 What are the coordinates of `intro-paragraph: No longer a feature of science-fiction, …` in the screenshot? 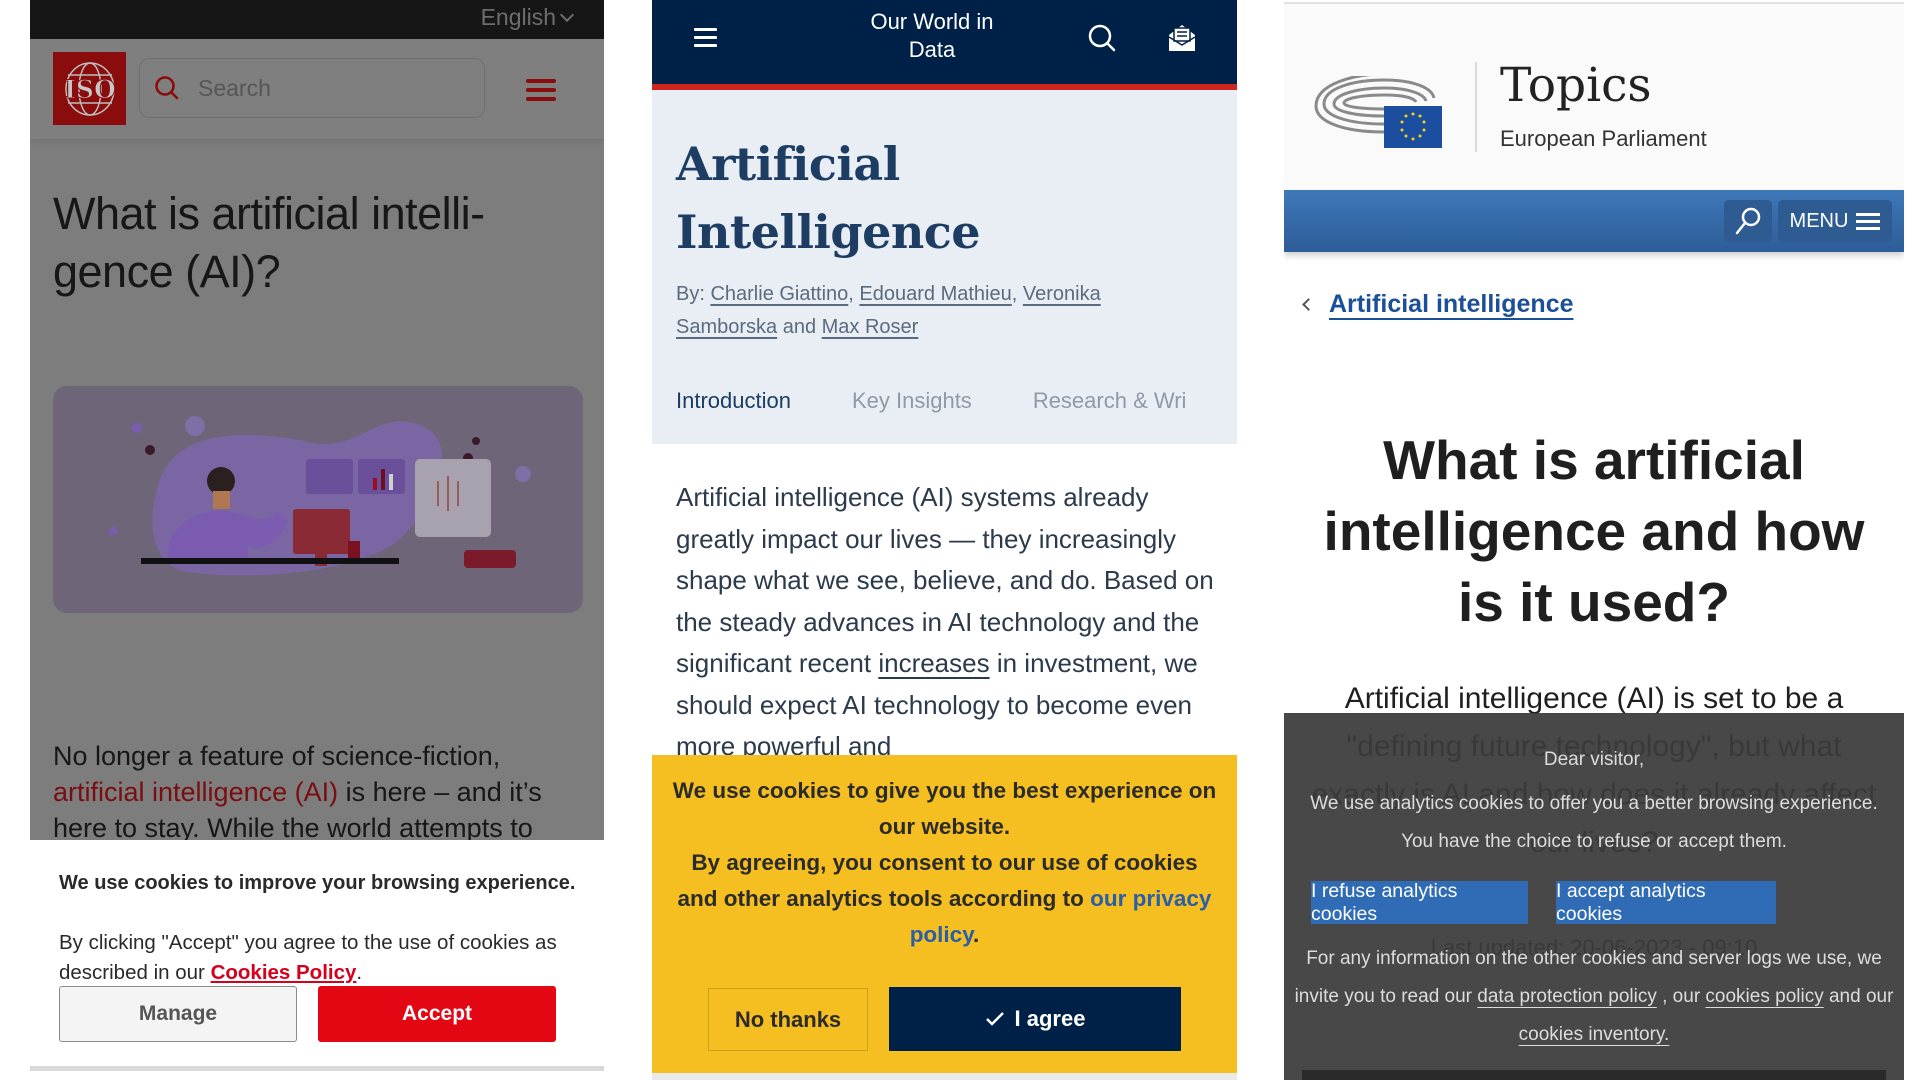 It's located at (323, 792).